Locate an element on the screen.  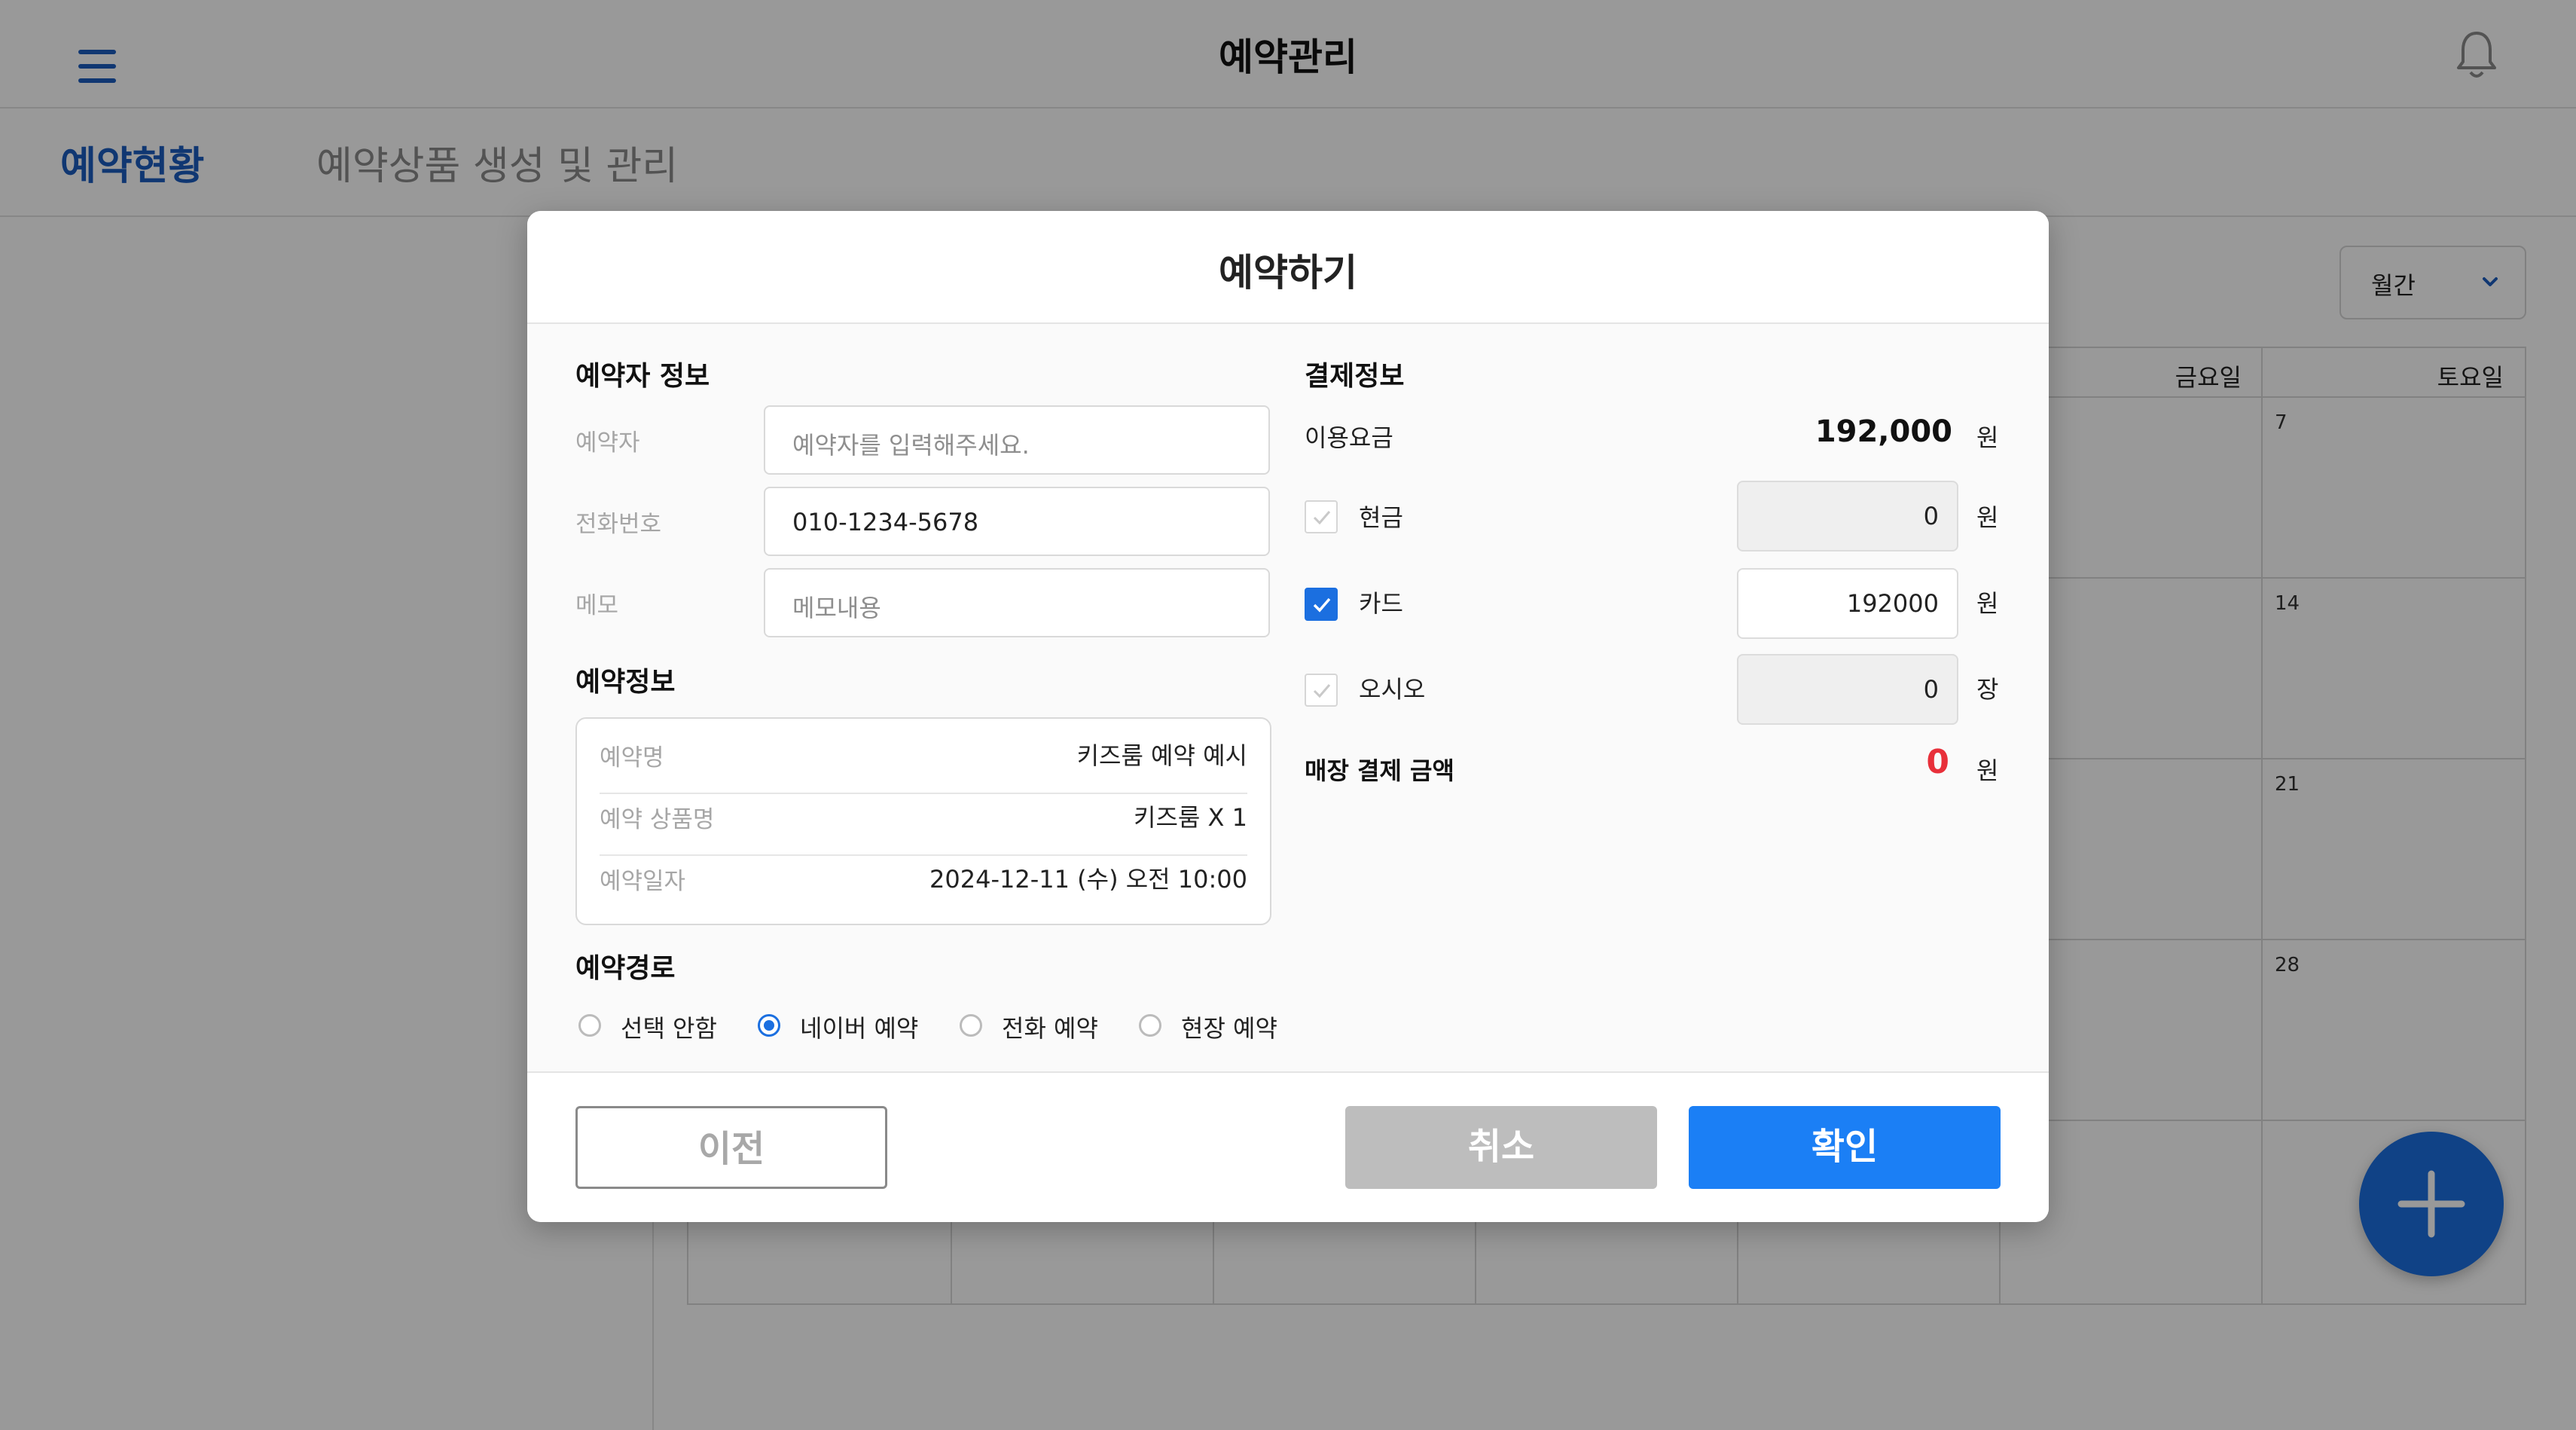
cash-value: 0 is located at coordinates (1931, 516).